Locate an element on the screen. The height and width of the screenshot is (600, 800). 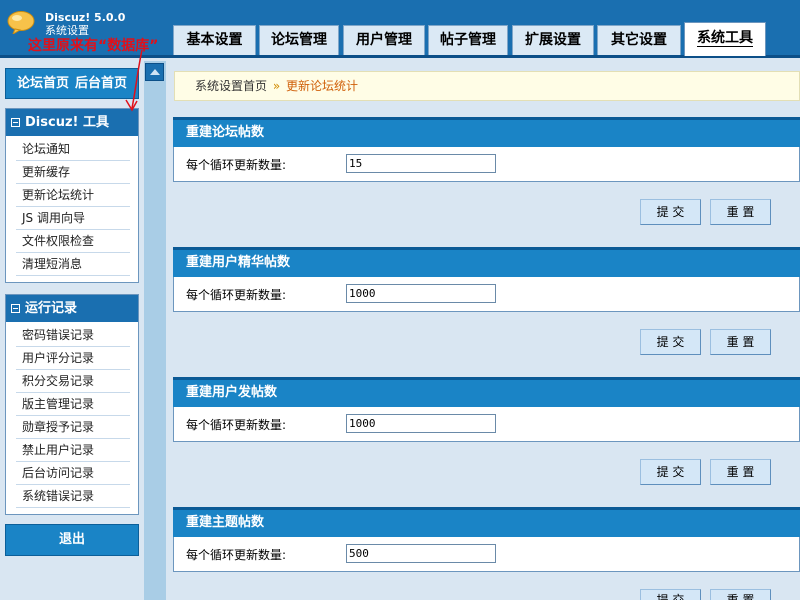
section-title: 重建论坛帖数 is located at coordinates (486, 132).